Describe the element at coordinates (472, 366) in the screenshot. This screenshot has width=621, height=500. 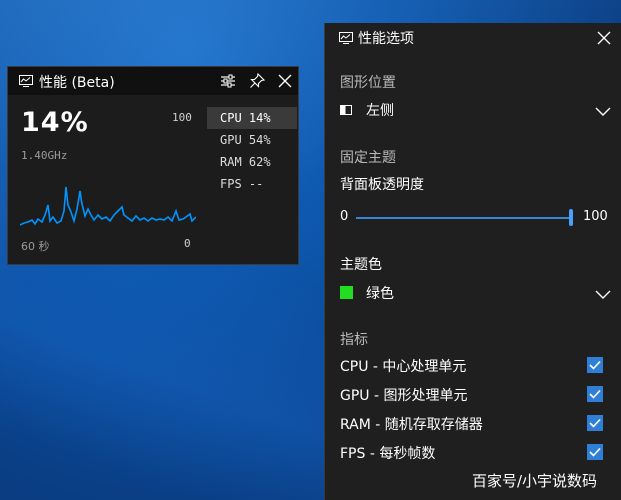
I see `metric-option-cpu: CPU - 中心处理单元` at that location.